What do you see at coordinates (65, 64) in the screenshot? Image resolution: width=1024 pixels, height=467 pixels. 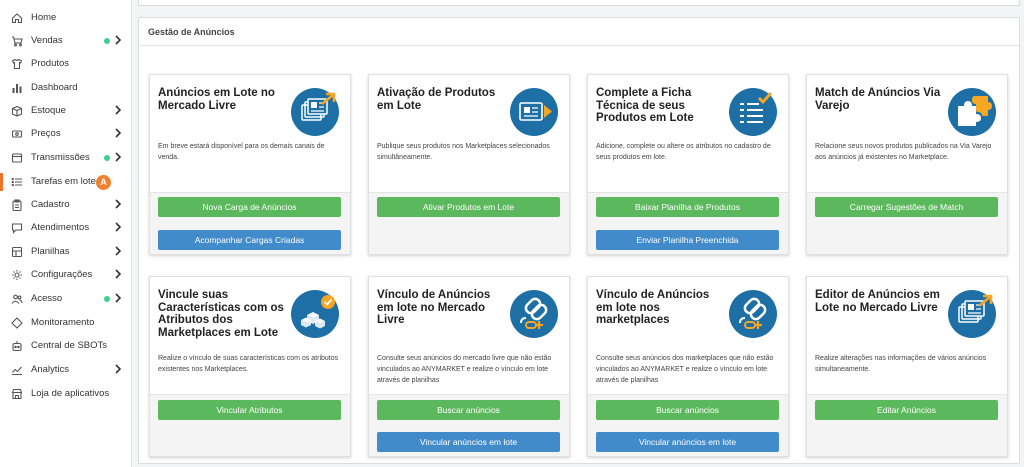 I see `sidebar-item-produtos: Produtos` at bounding box center [65, 64].